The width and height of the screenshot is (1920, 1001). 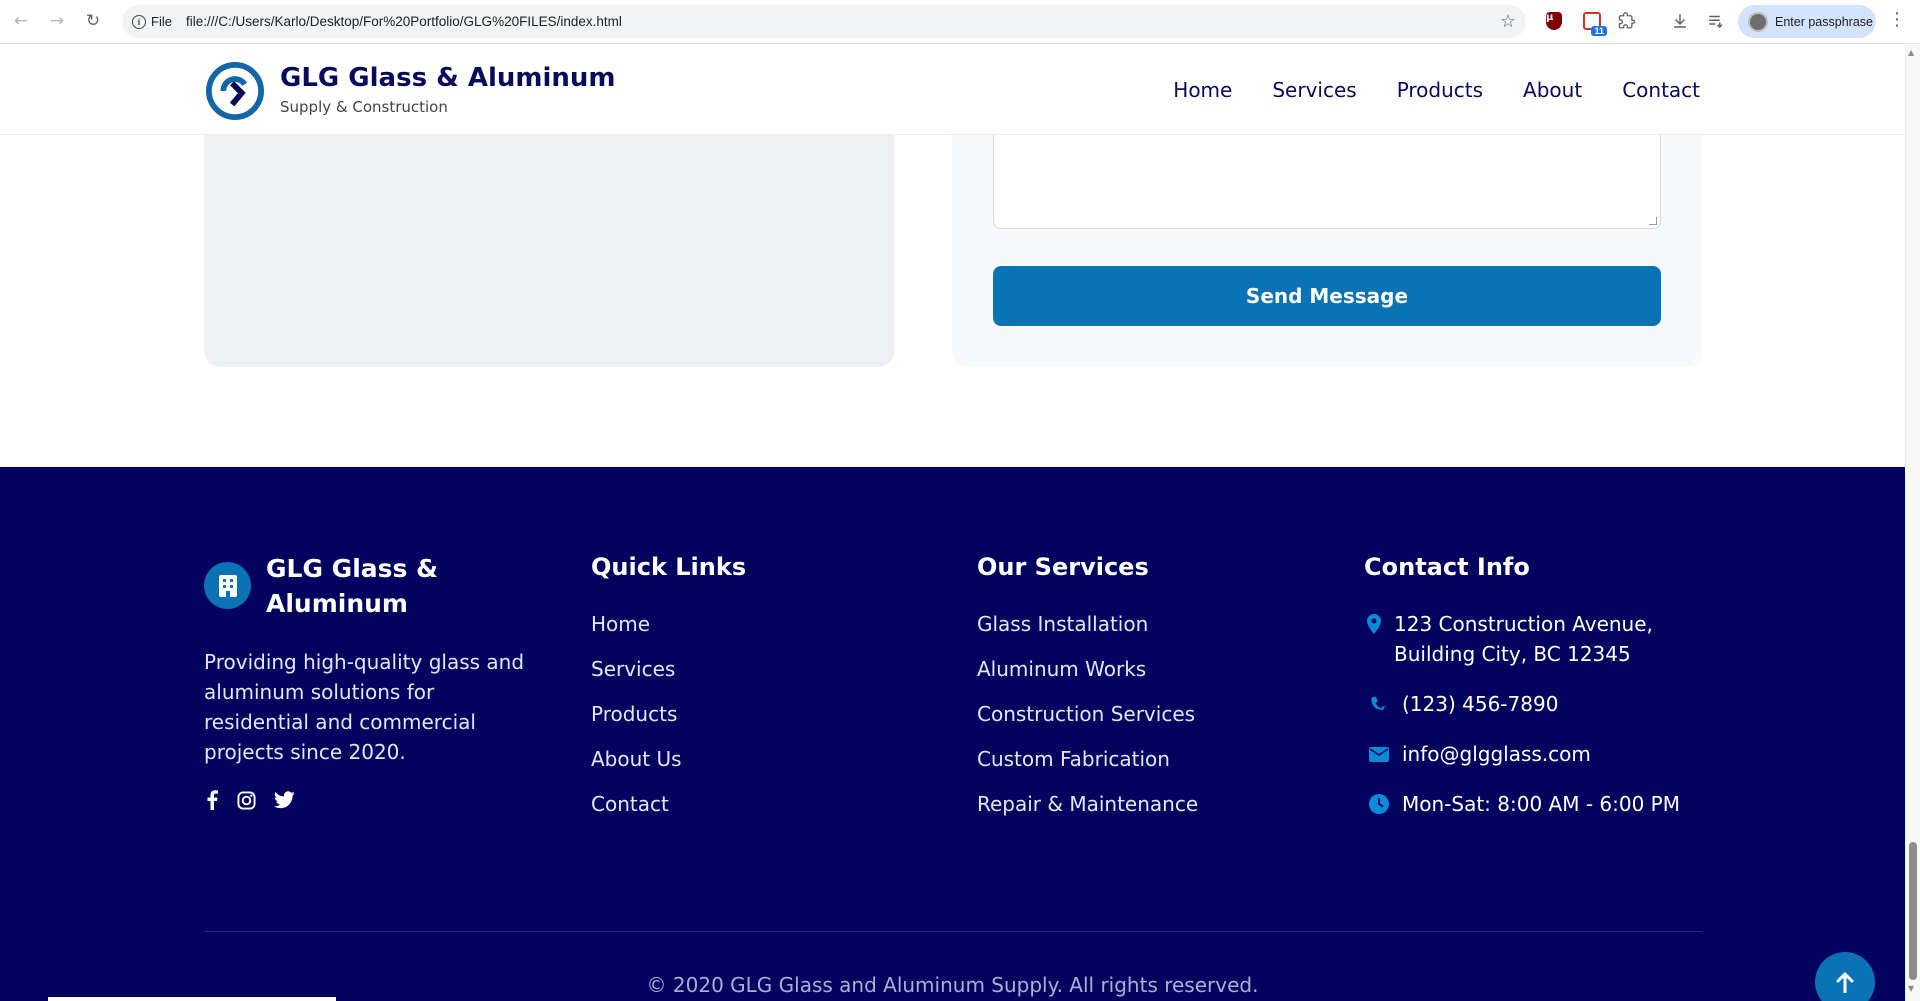 What do you see at coordinates (1541, 804) in the screenshot?
I see `business-hours: Mon-Sat: 8:00 AM - 6:00 PM` at bounding box center [1541, 804].